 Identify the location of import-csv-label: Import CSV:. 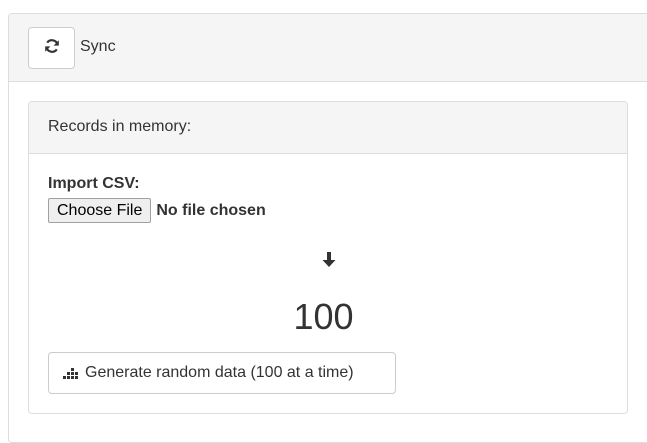
(94, 183).